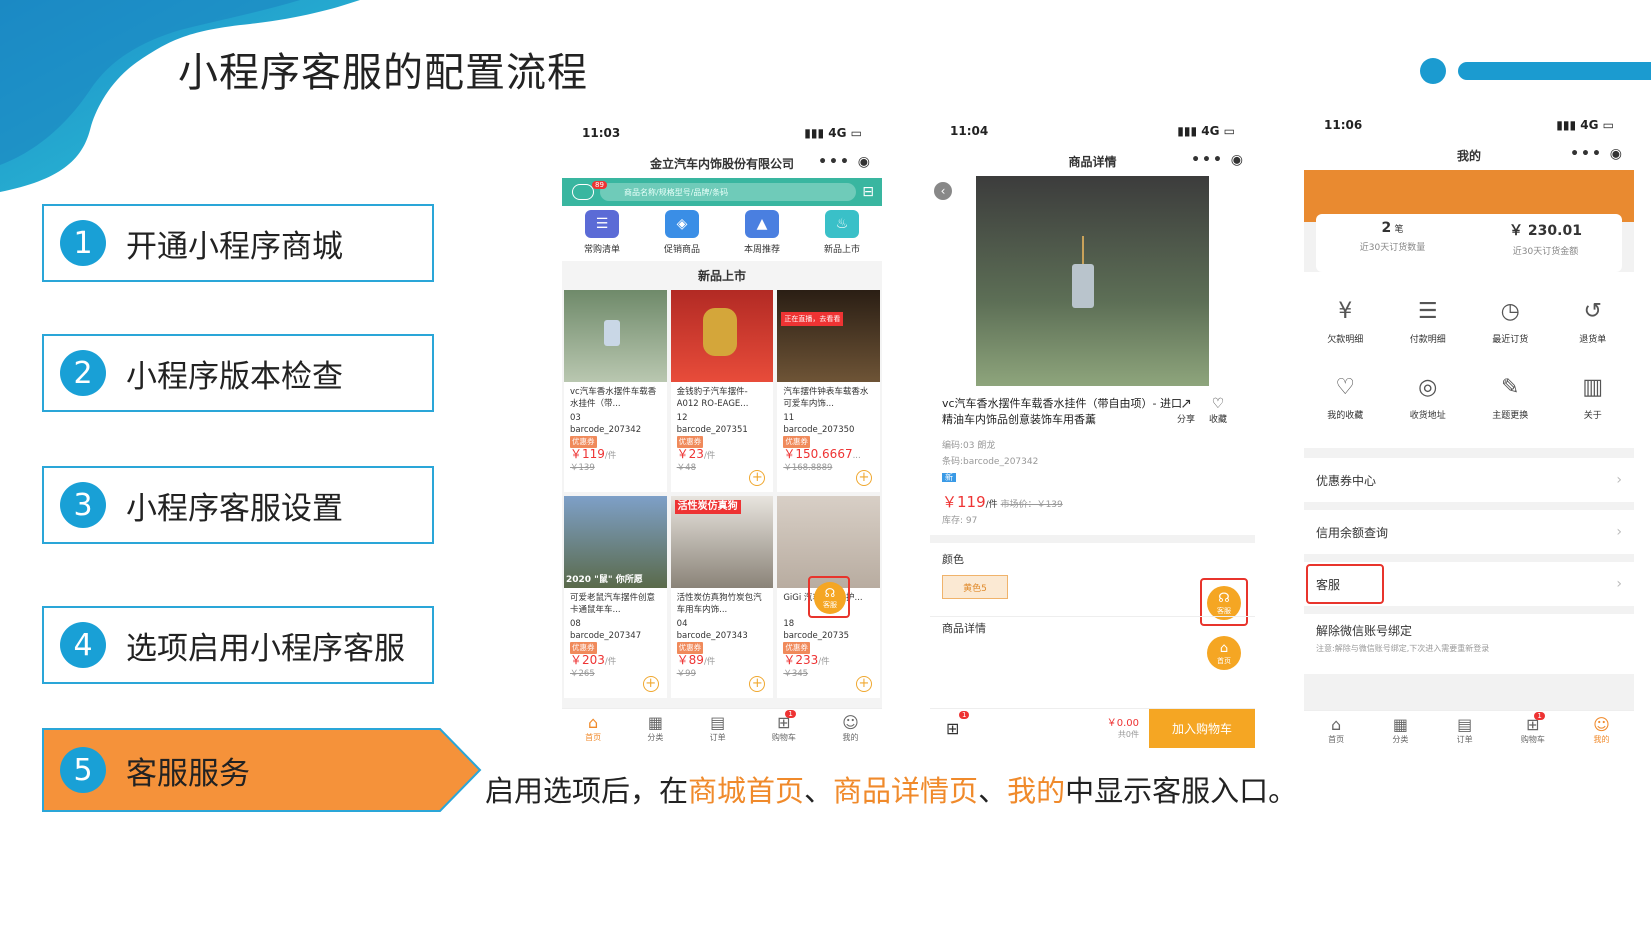  What do you see at coordinates (1092, 131) in the screenshot?
I see `status-bar: 11:04 ▮▮▮ 4G ▭` at bounding box center [1092, 131].